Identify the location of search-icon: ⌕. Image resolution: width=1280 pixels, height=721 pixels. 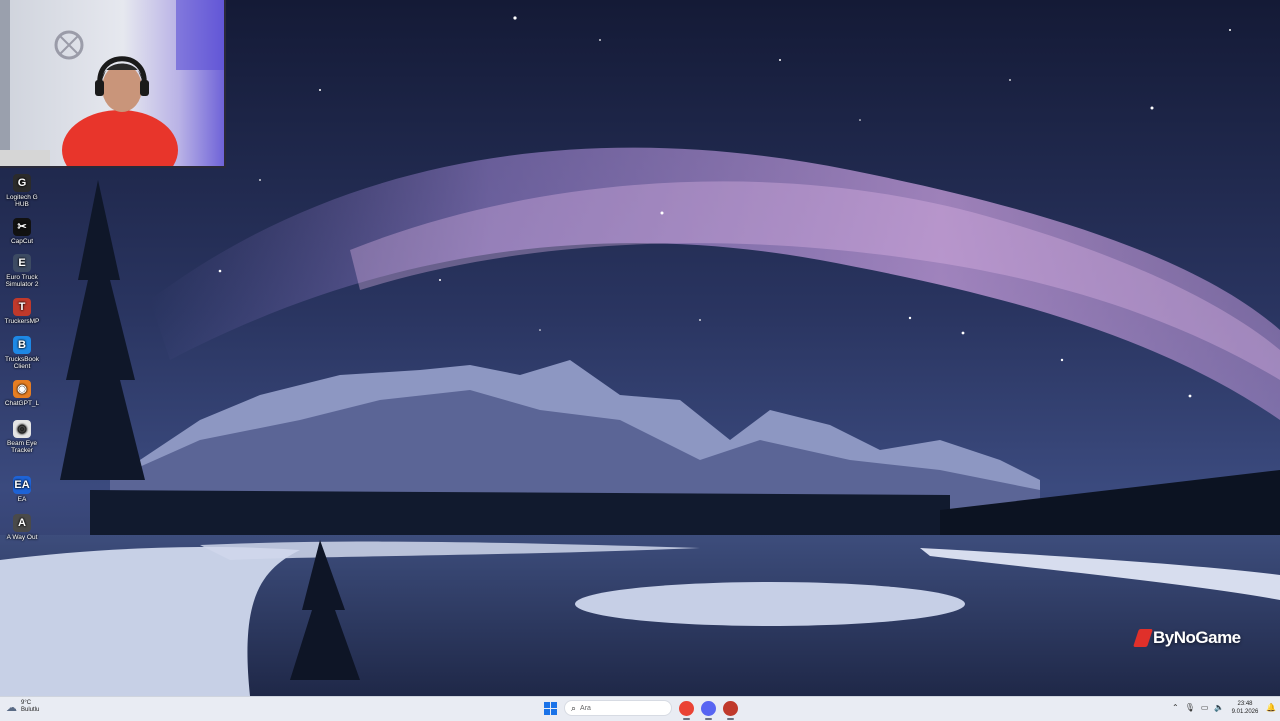
(574, 707).